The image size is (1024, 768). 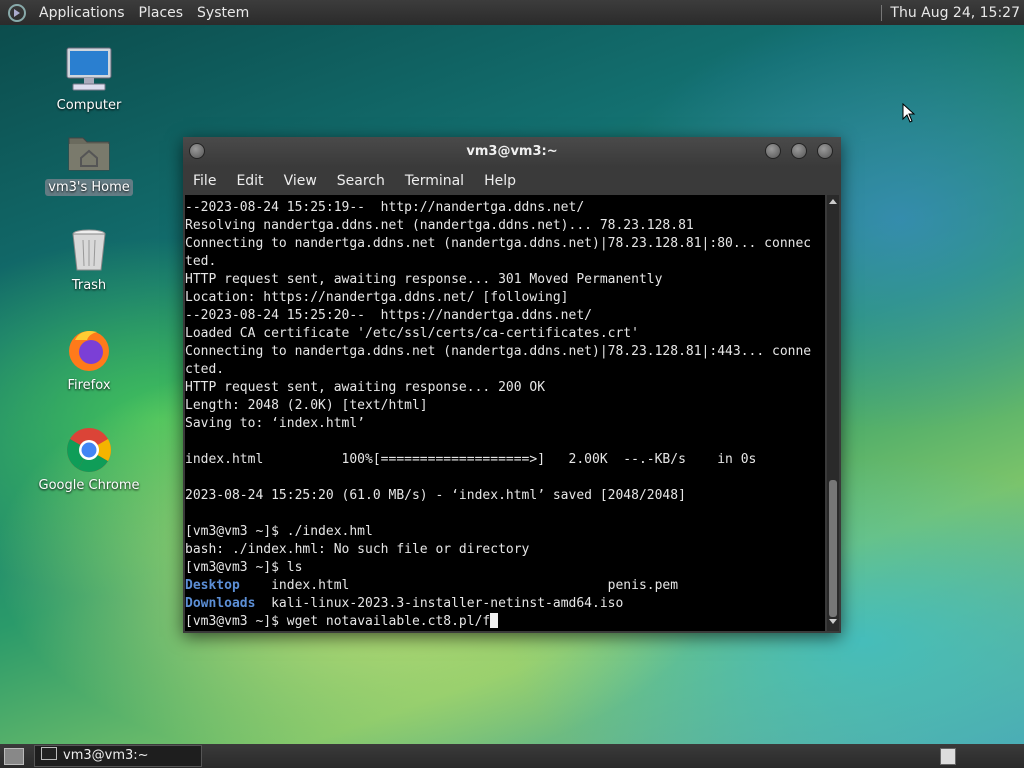 I want to click on terminal-line: [vm3@vm3 ~]$ ./index.hml, so click(x=279, y=531).